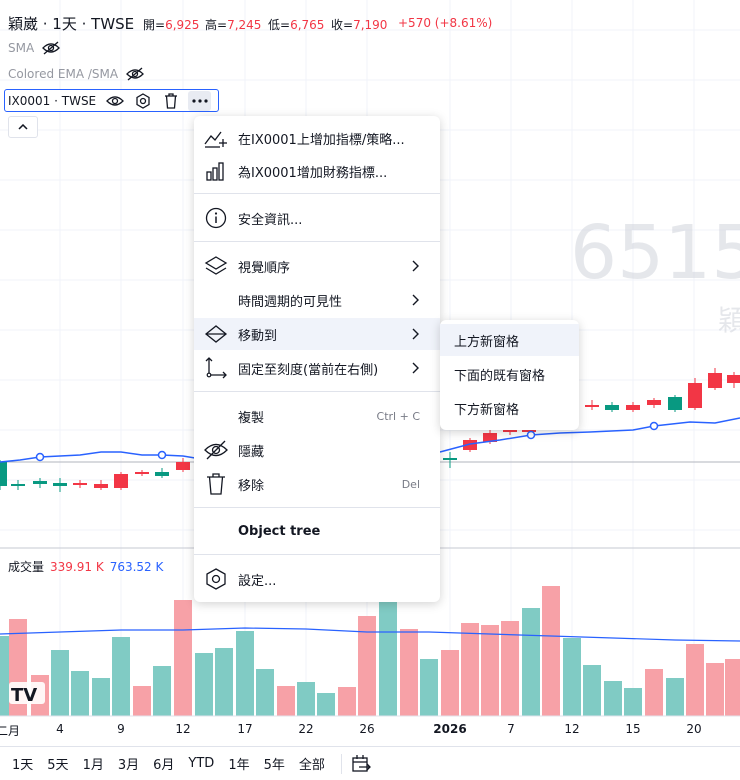  I want to click on menu-shortcut: Del, so click(410, 484).